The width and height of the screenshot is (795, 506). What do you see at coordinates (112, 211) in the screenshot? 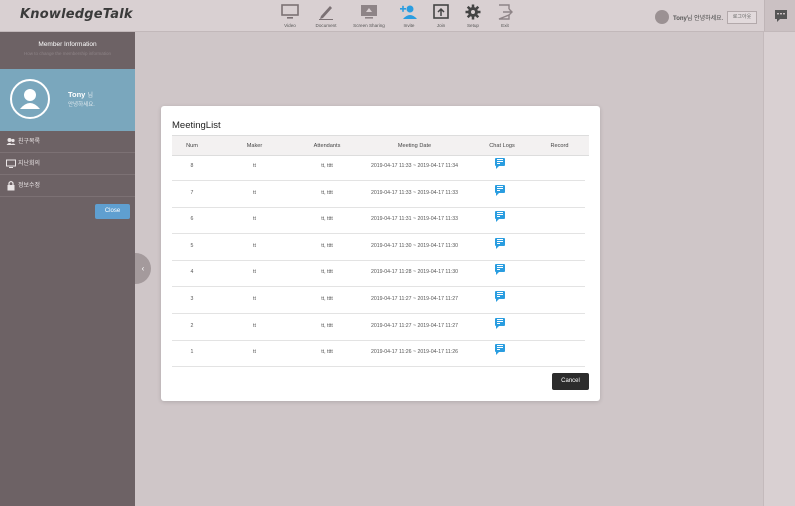
I see `sidebar-close-button: Close` at bounding box center [112, 211].